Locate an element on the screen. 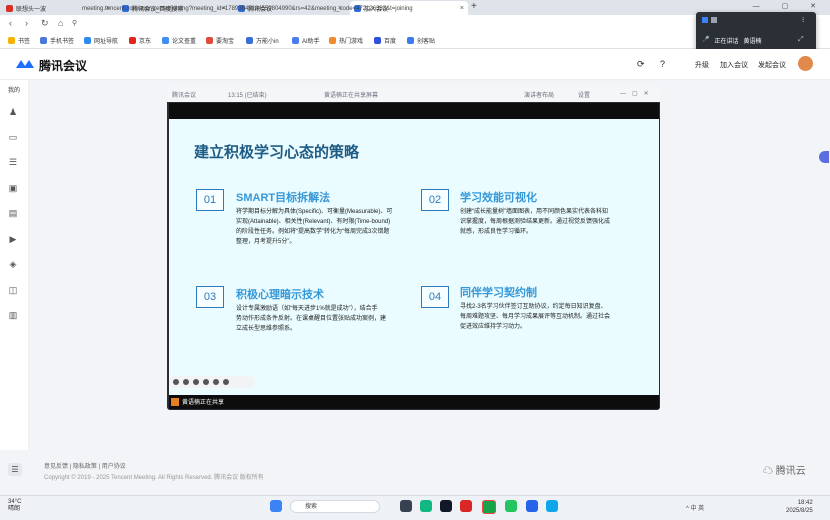 The image size is (830, 520). monitor-icon: ▭ is located at coordinates (13, 137).